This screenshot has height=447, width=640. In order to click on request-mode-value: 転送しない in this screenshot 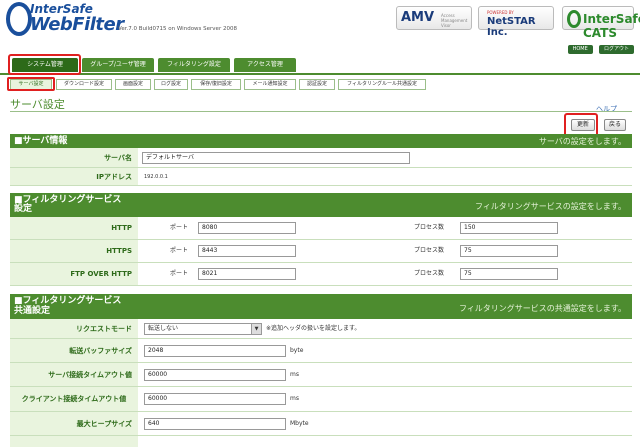, I will do `click(163, 328)`.